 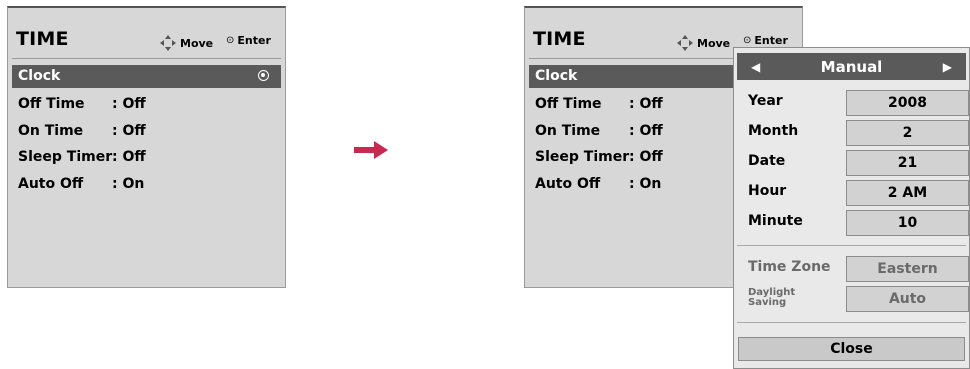 I want to click on field-label: Minute, so click(x=775, y=221).